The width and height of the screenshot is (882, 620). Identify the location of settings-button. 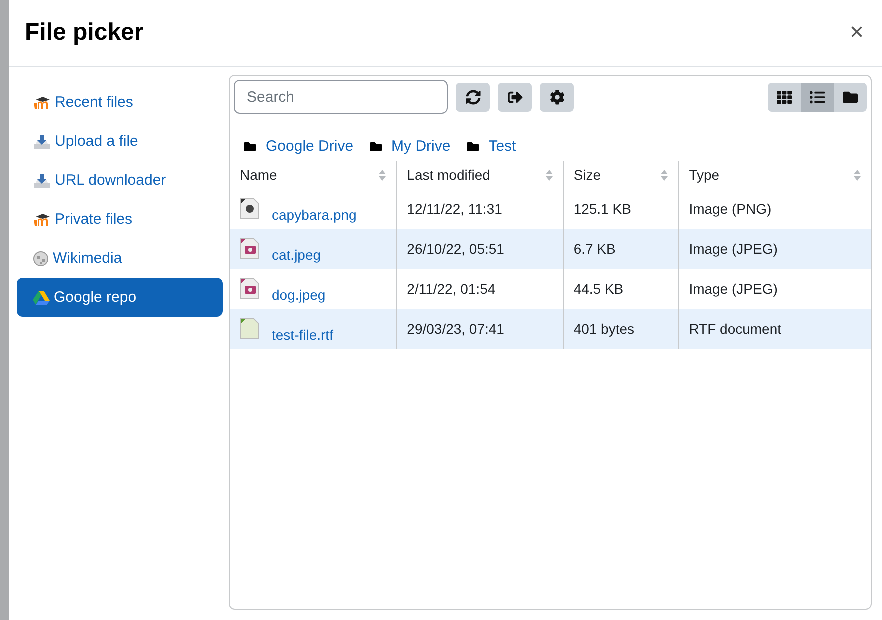
(557, 97).